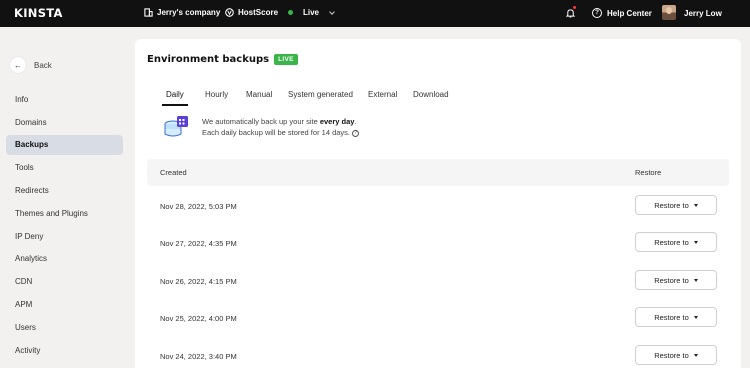 Image resolution: width=750 pixels, height=368 pixels. What do you see at coordinates (320, 98) in the screenshot?
I see `tab-system-generated: System generated` at bounding box center [320, 98].